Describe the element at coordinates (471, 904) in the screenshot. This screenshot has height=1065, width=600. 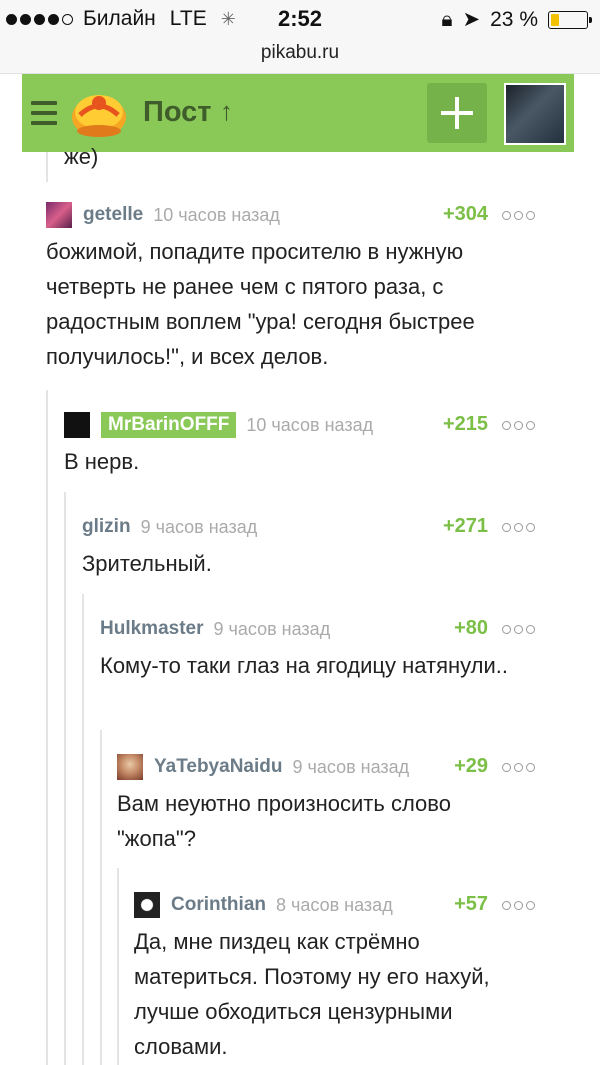
I see `comment-rating: +57` at that location.